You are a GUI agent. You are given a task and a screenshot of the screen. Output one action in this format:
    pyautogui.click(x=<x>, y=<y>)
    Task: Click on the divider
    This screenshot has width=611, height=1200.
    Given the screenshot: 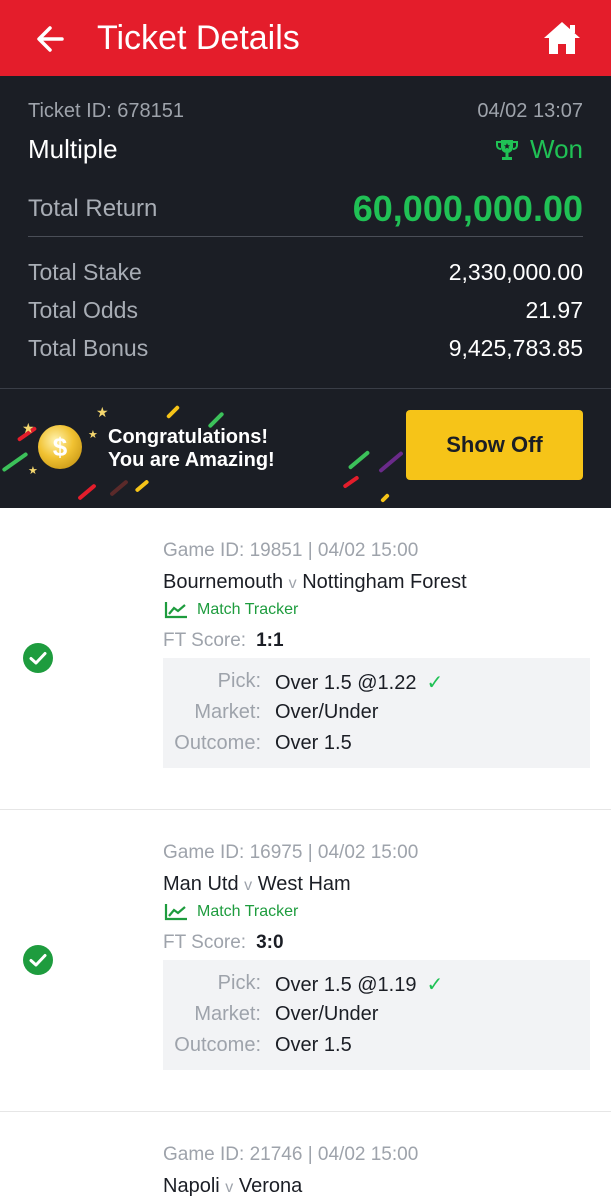 What is the action you would take?
    pyautogui.click(x=305, y=236)
    